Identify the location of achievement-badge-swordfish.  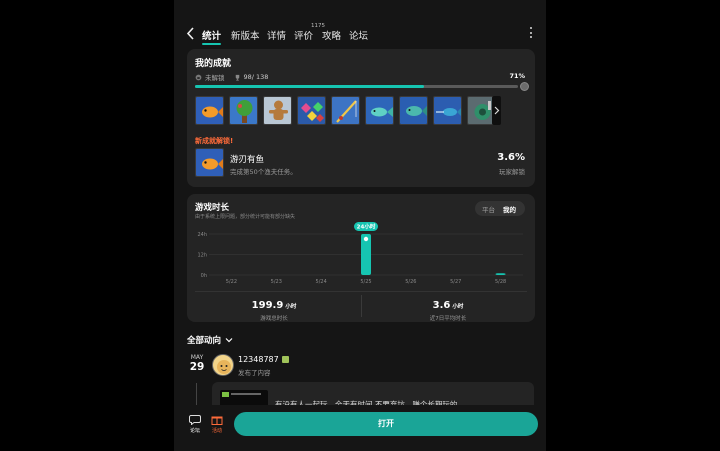
(447, 110).